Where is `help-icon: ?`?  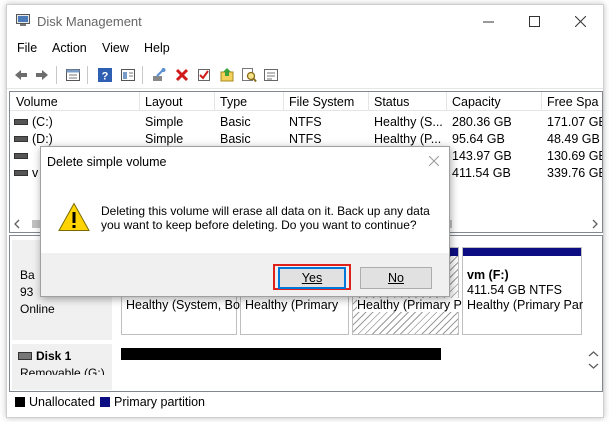
help-icon: ? is located at coordinates (105, 75).